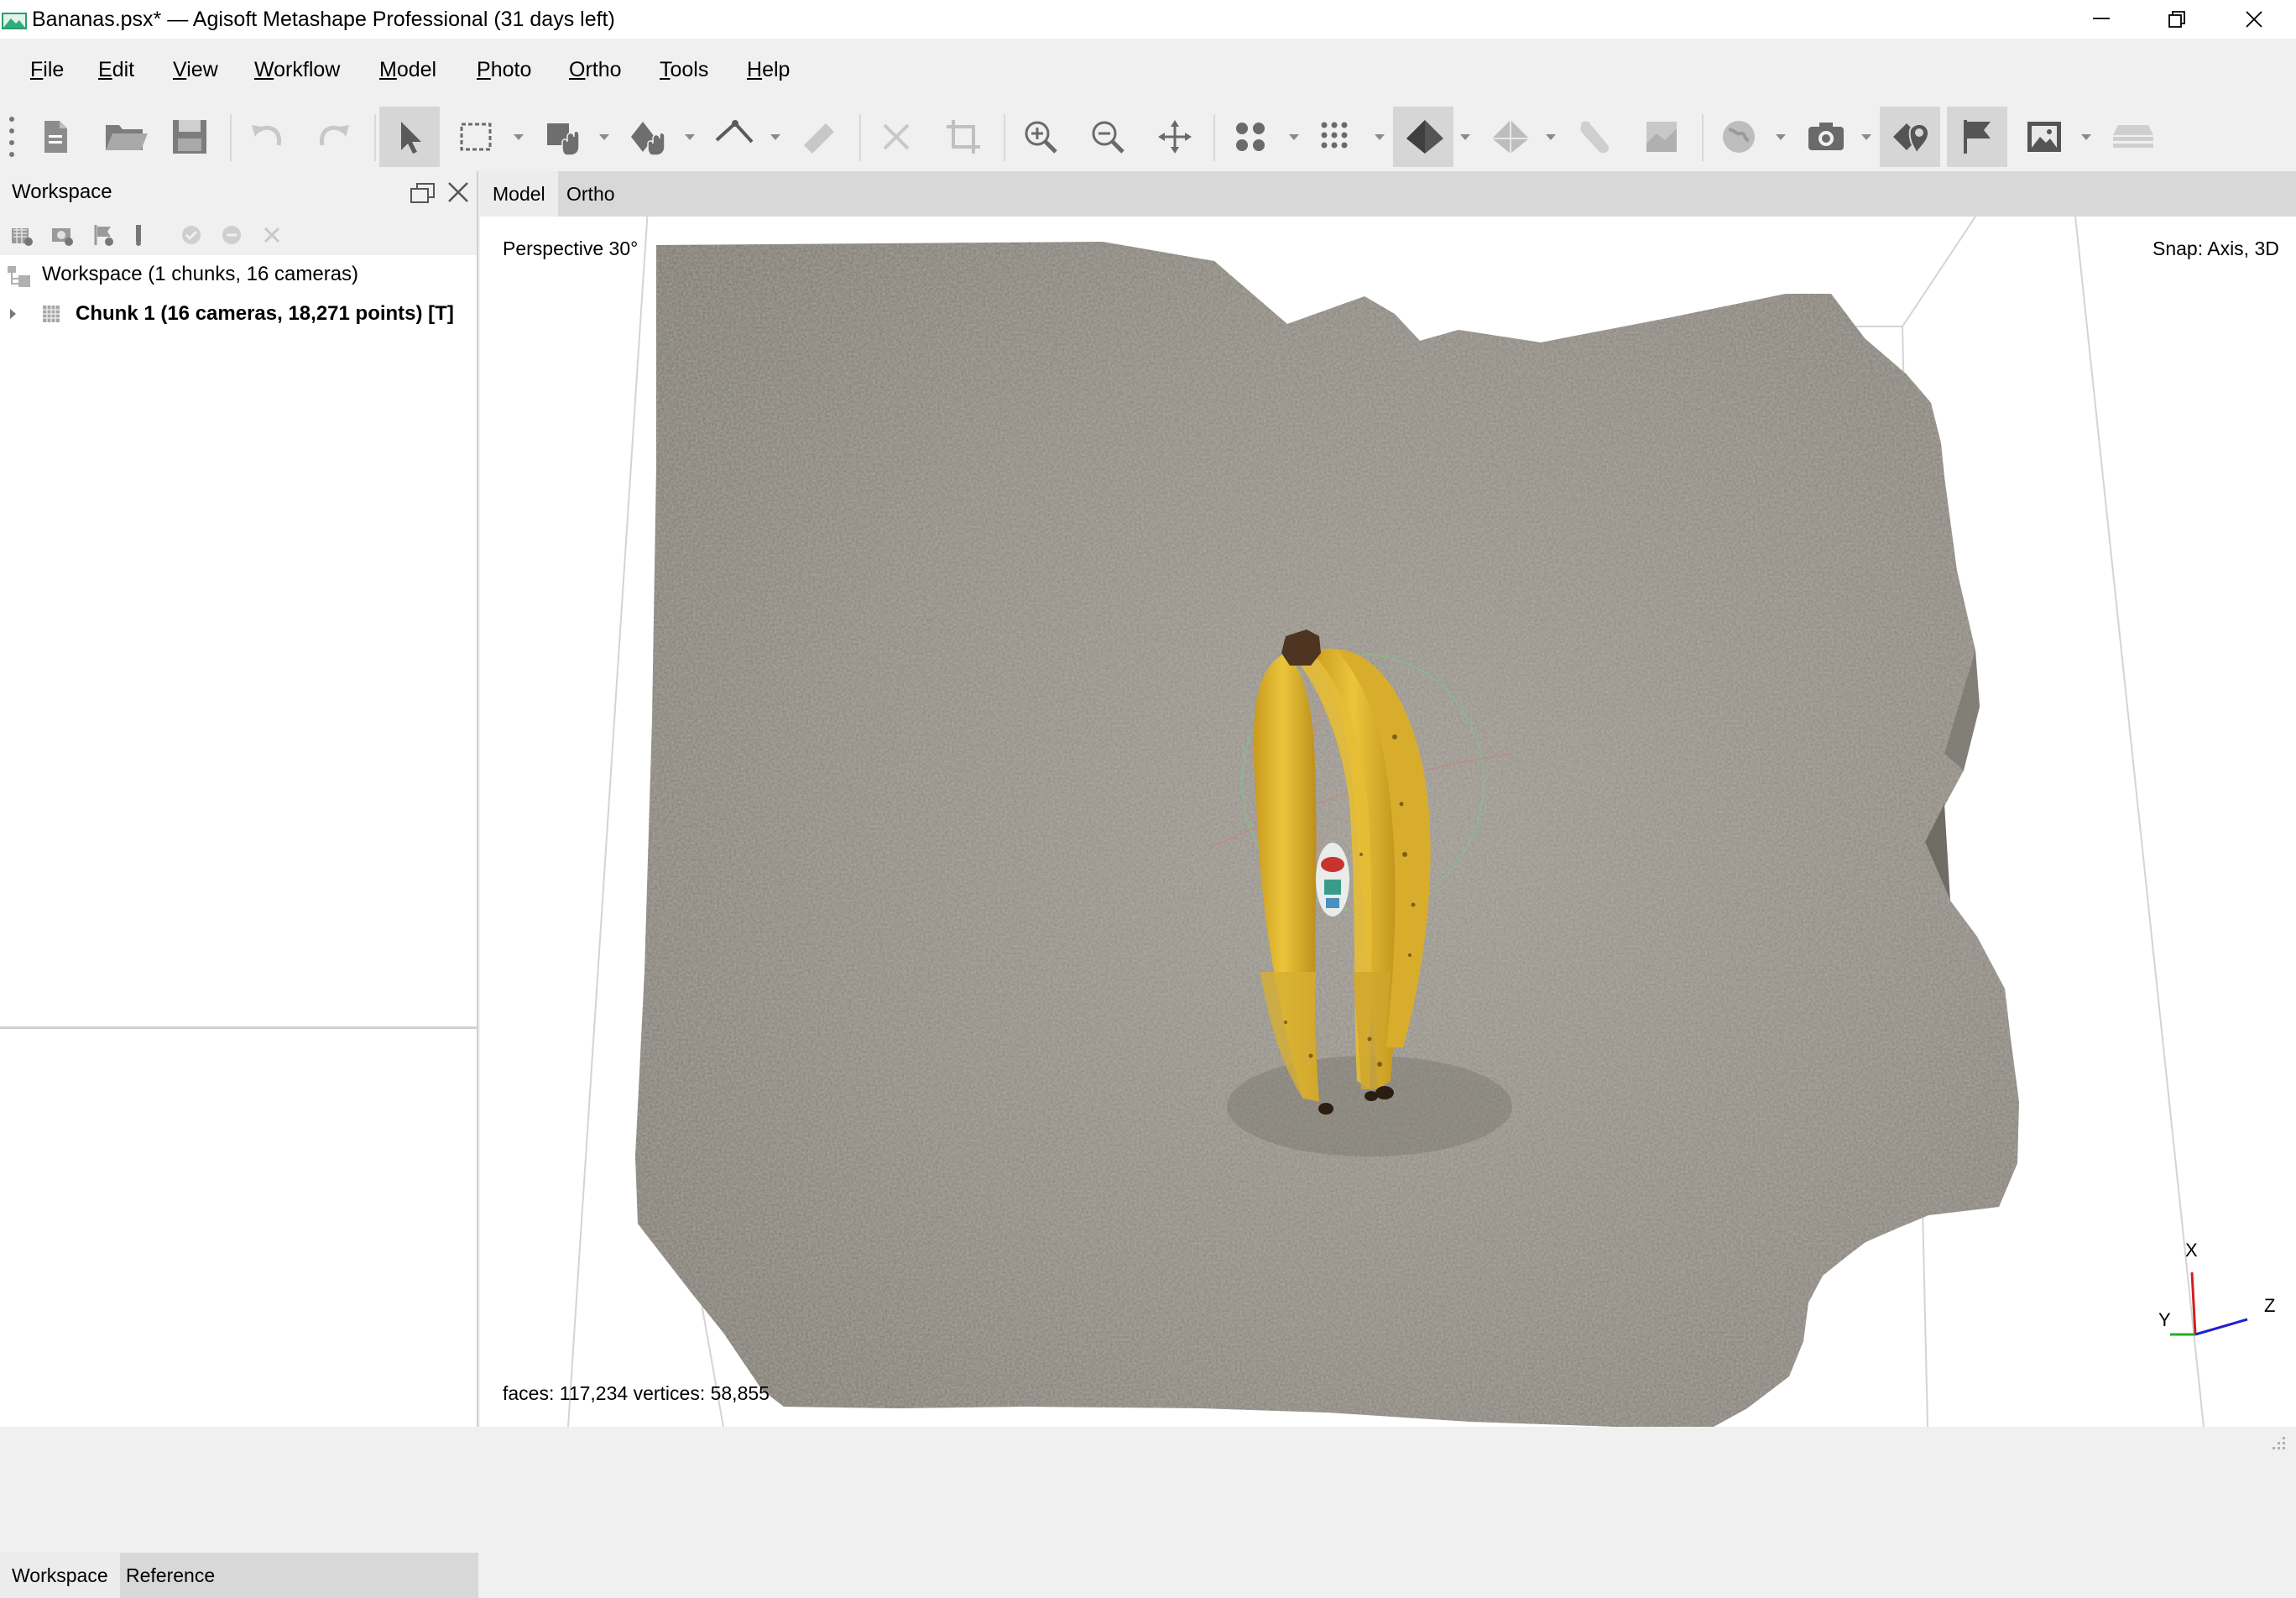  Describe the element at coordinates (13, 314) in the screenshot. I see `expand-arrow-icon` at that location.